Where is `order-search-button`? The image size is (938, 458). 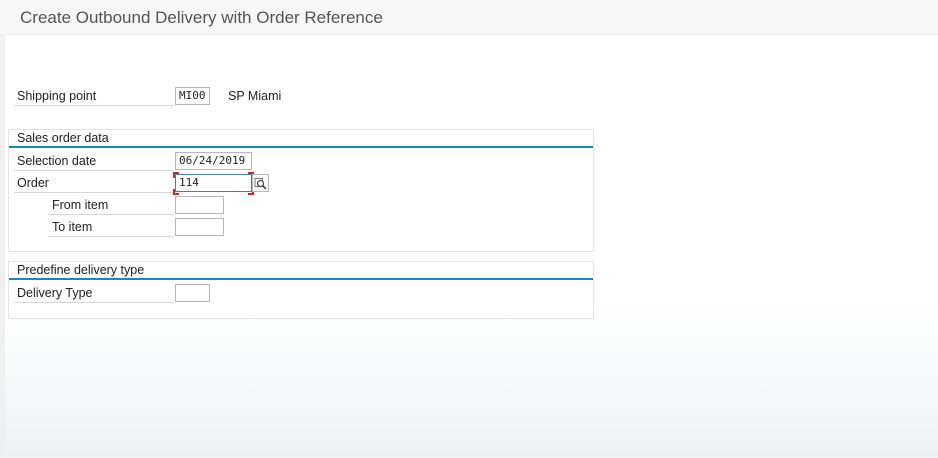
order-search-button is located at coordinates (260, 183).